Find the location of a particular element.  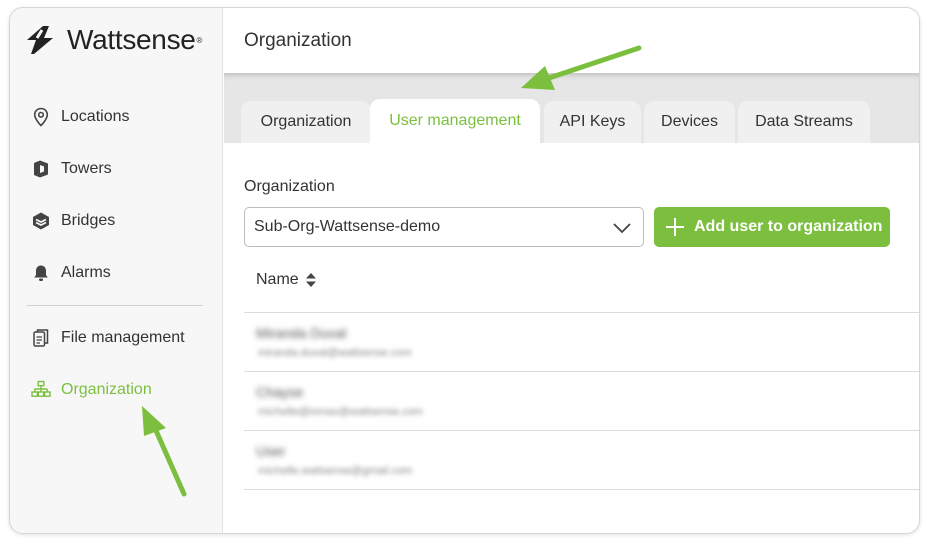

brand-name: Wattsense is located at coordinates (131, 39).